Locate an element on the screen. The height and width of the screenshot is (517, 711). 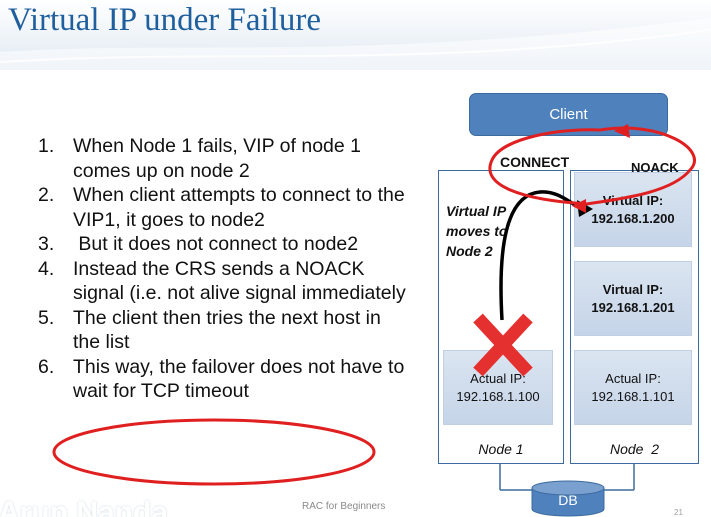
highlight-oval is located at coordinates (214, 452).